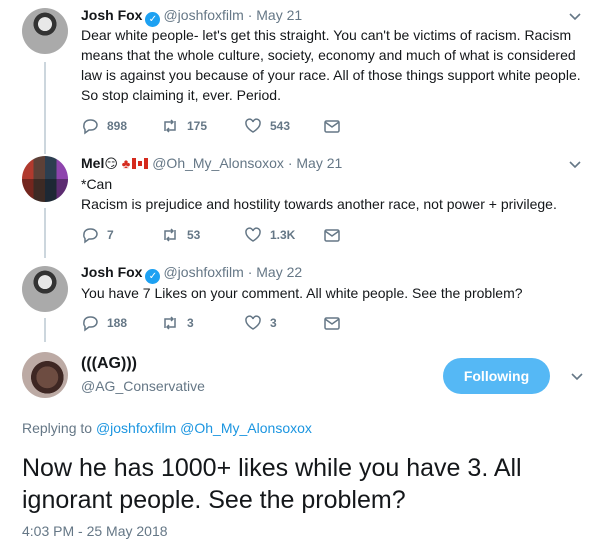 This screenshot has height=552, width=613. Describe the element at coordinates (110, 235) in the screenshot. I see `reply-count: 7` at that location.